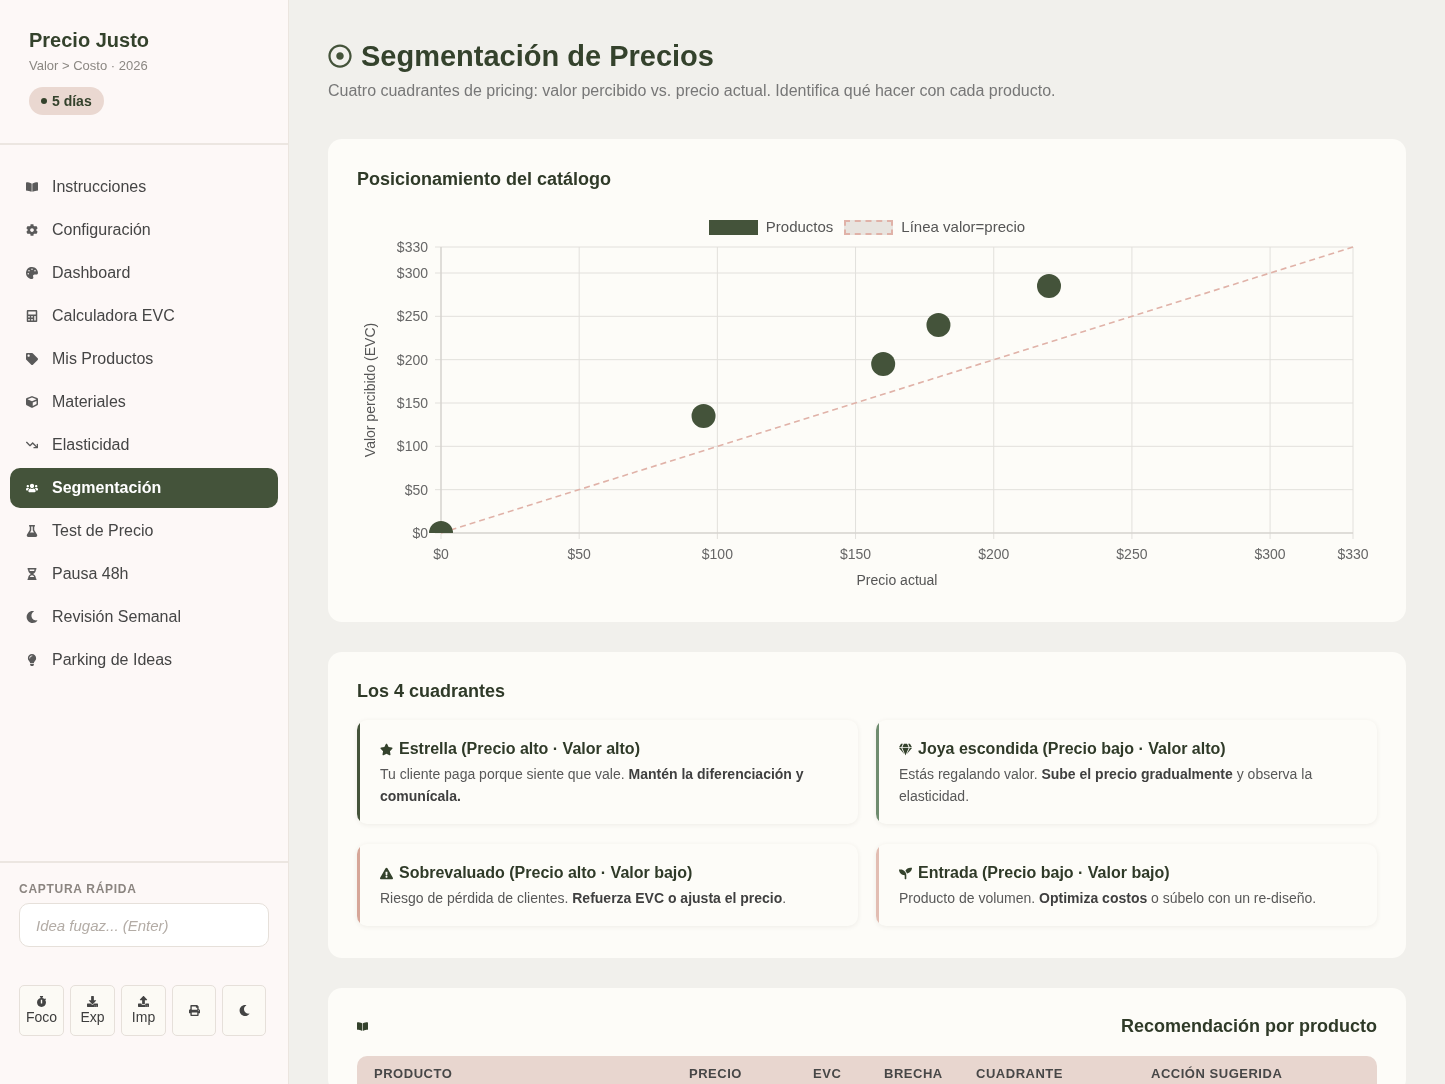 The width and height of the screenshot is (1445, 1084). I want to click on flask-icon, so click(32, 531).